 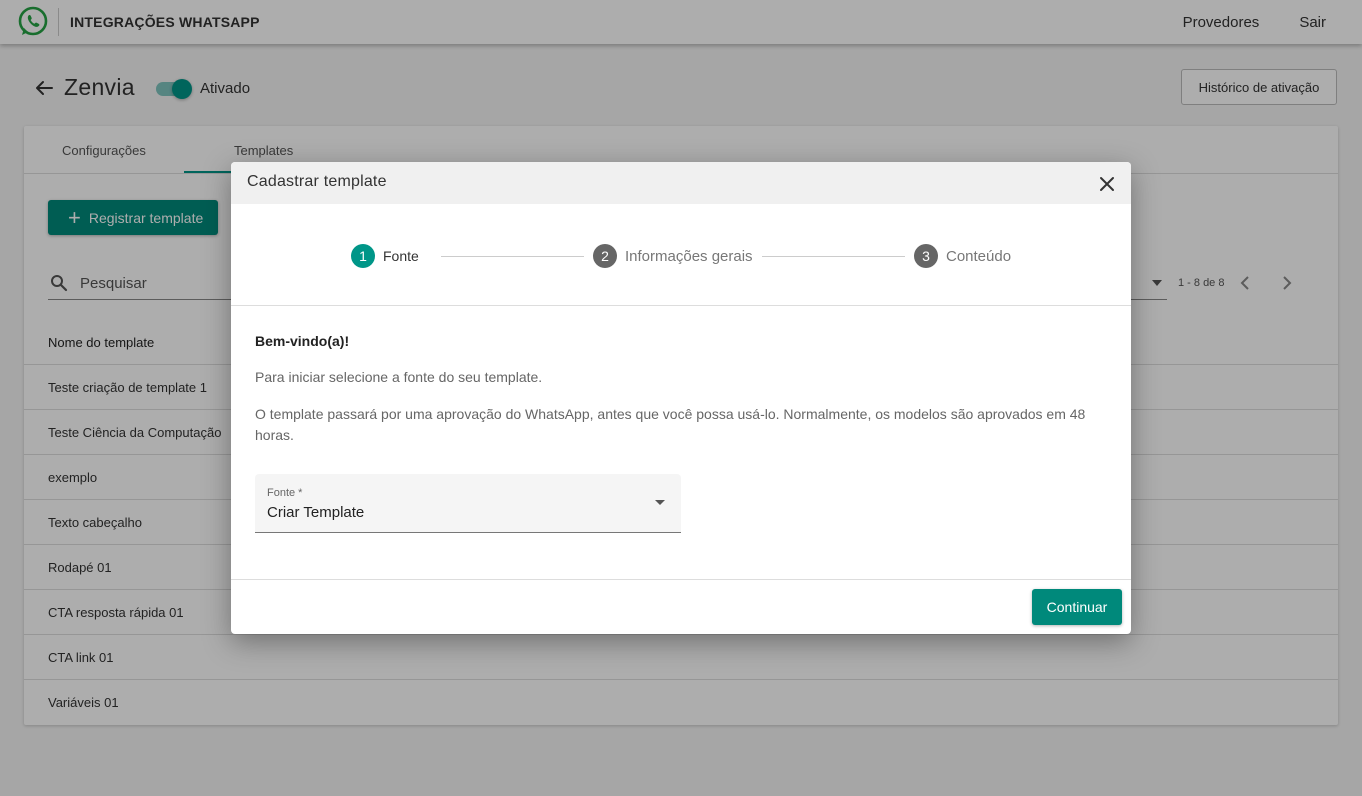 What do you see at coordinates (605, 256) in the screenshot?
I see `step-number: 2` at bounding box center [605, 256].